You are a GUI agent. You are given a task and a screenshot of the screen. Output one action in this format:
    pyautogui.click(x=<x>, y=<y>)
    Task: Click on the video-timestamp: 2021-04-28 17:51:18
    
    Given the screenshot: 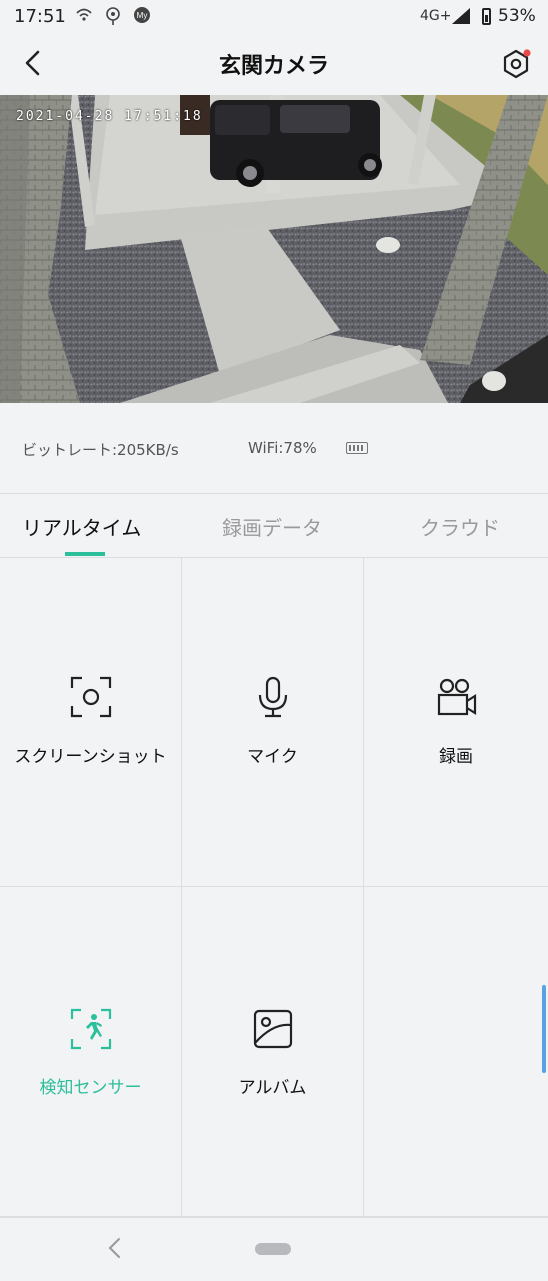 What is the action you would take?
    pyautogui.click(x=109, y=116)
    